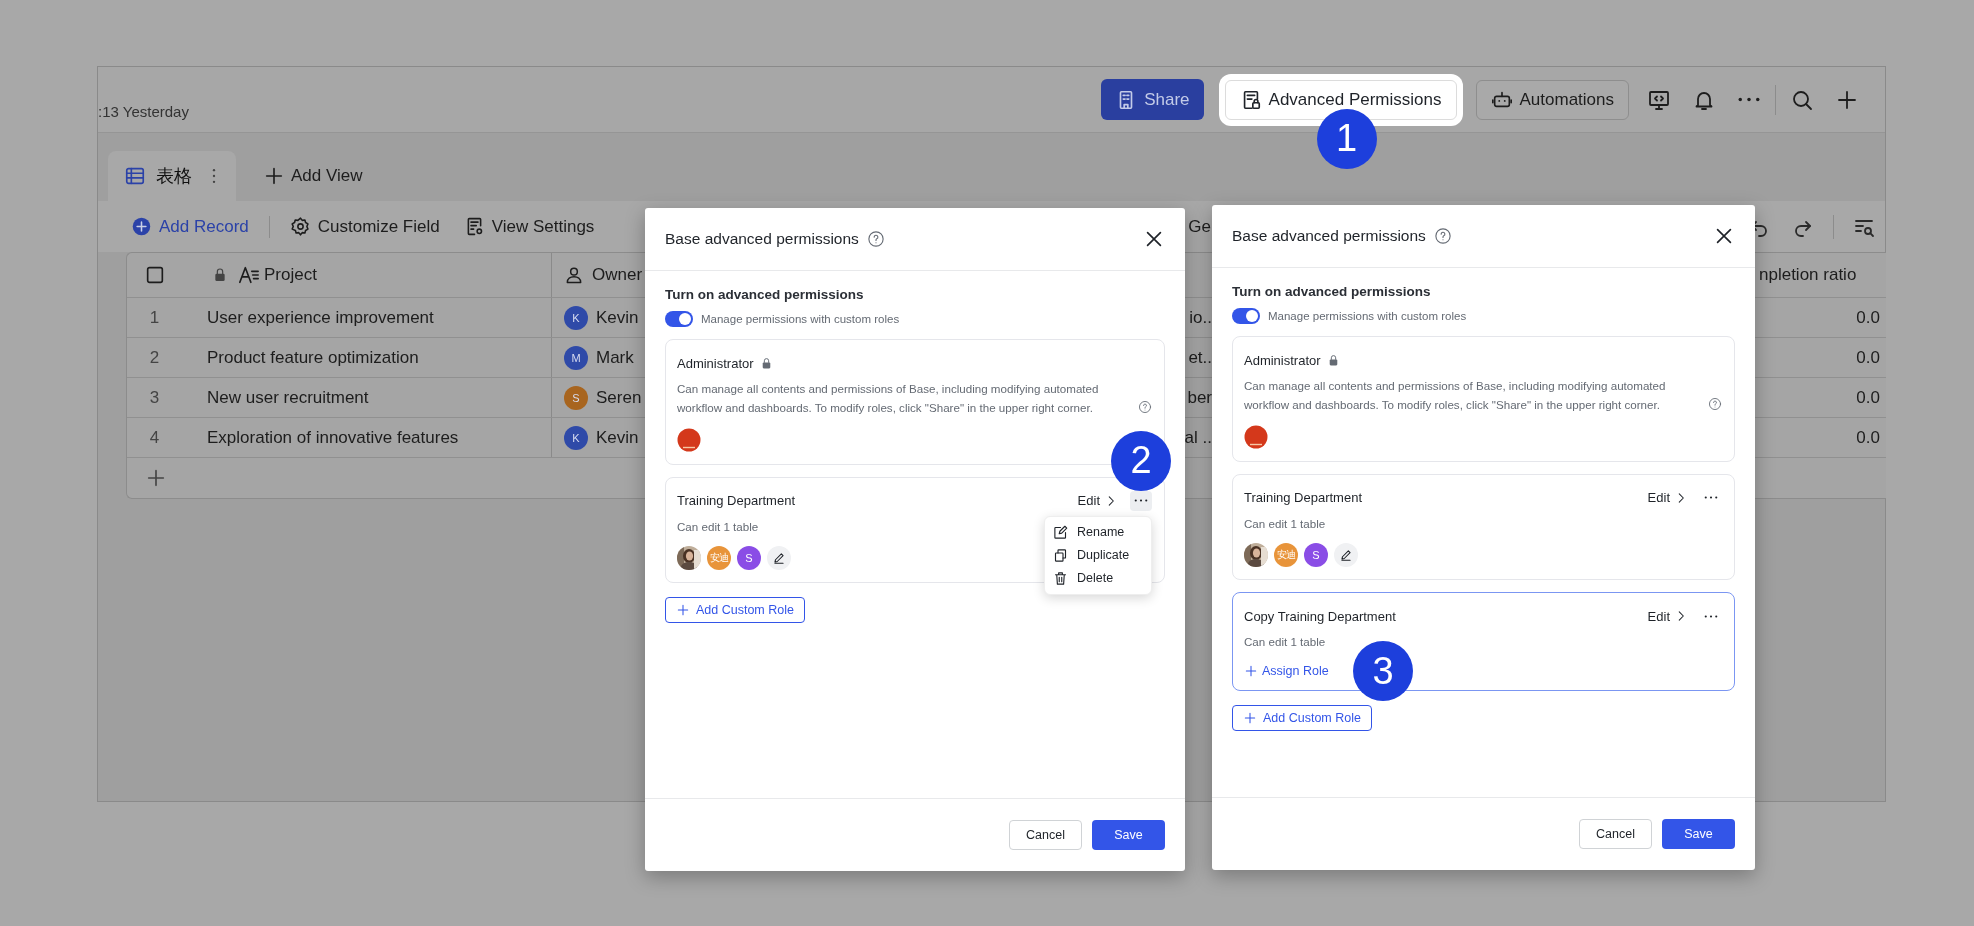 The width and height of the screenshot is (1974, 926). I want to click on add-row-icon, so click(156, 478).